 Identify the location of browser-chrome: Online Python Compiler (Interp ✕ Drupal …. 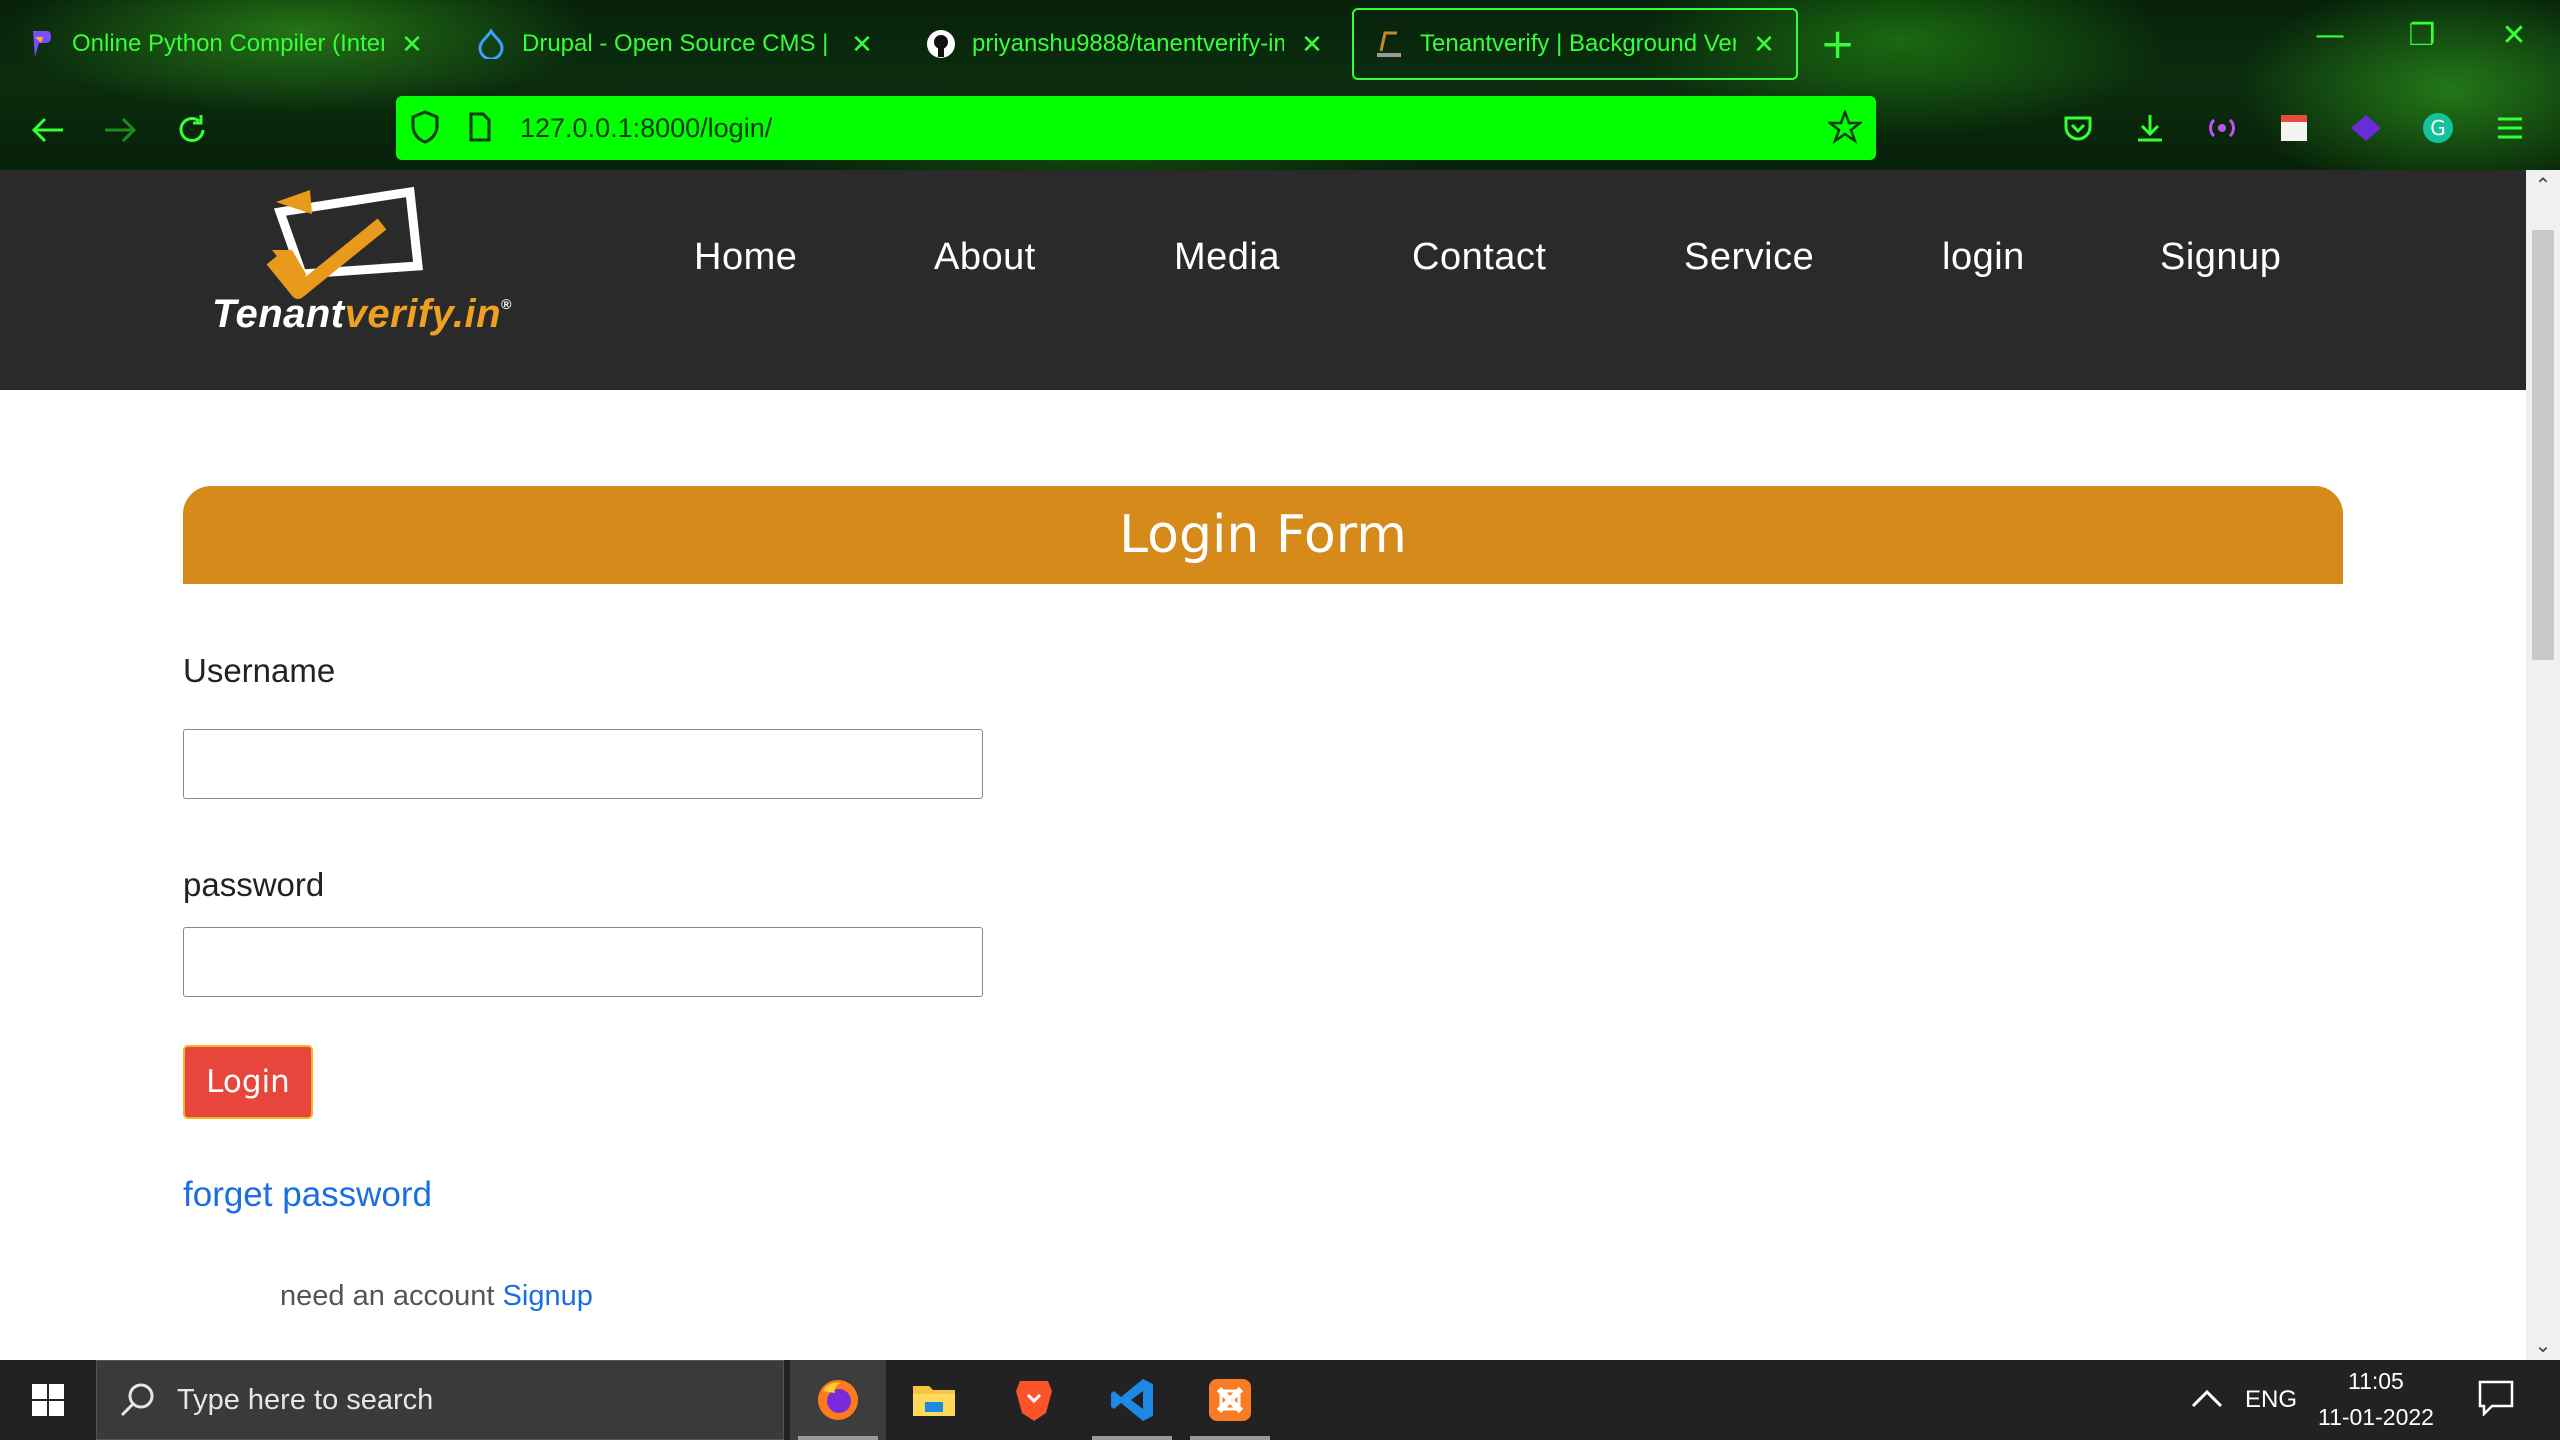
(1280, 85).